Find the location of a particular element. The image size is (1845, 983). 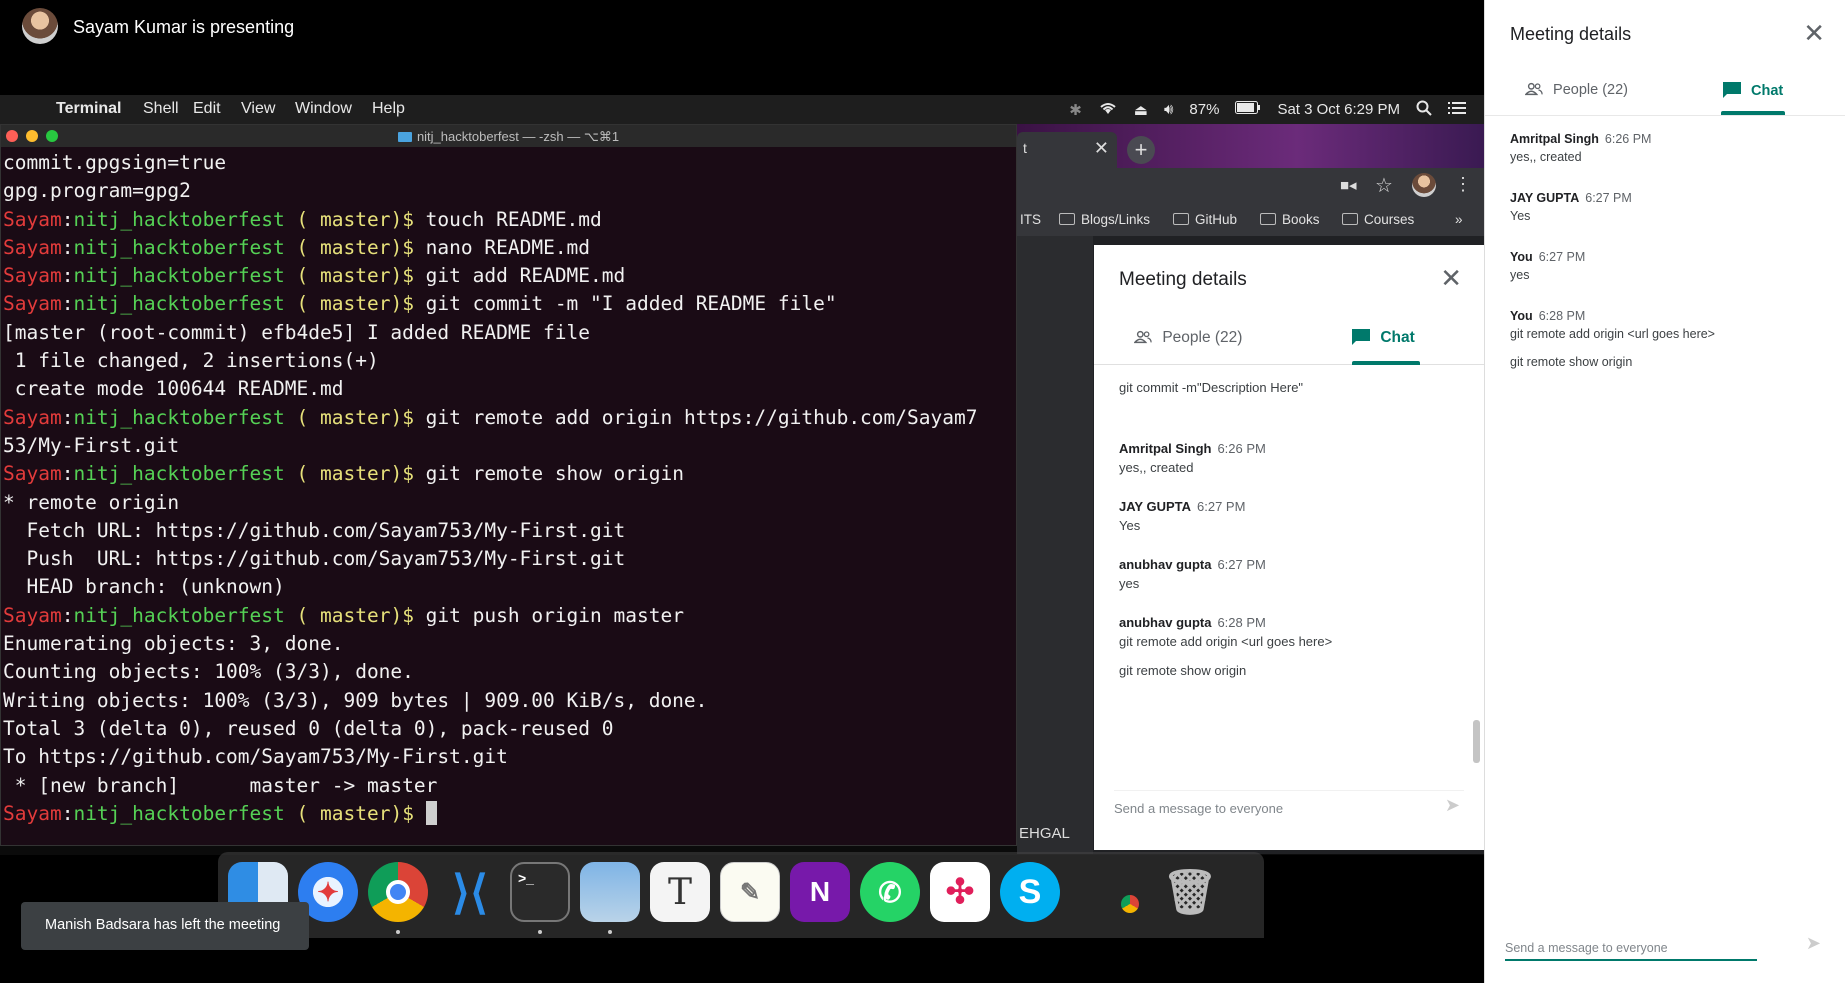

menu-window: Window is located at coordinates (323, 109).